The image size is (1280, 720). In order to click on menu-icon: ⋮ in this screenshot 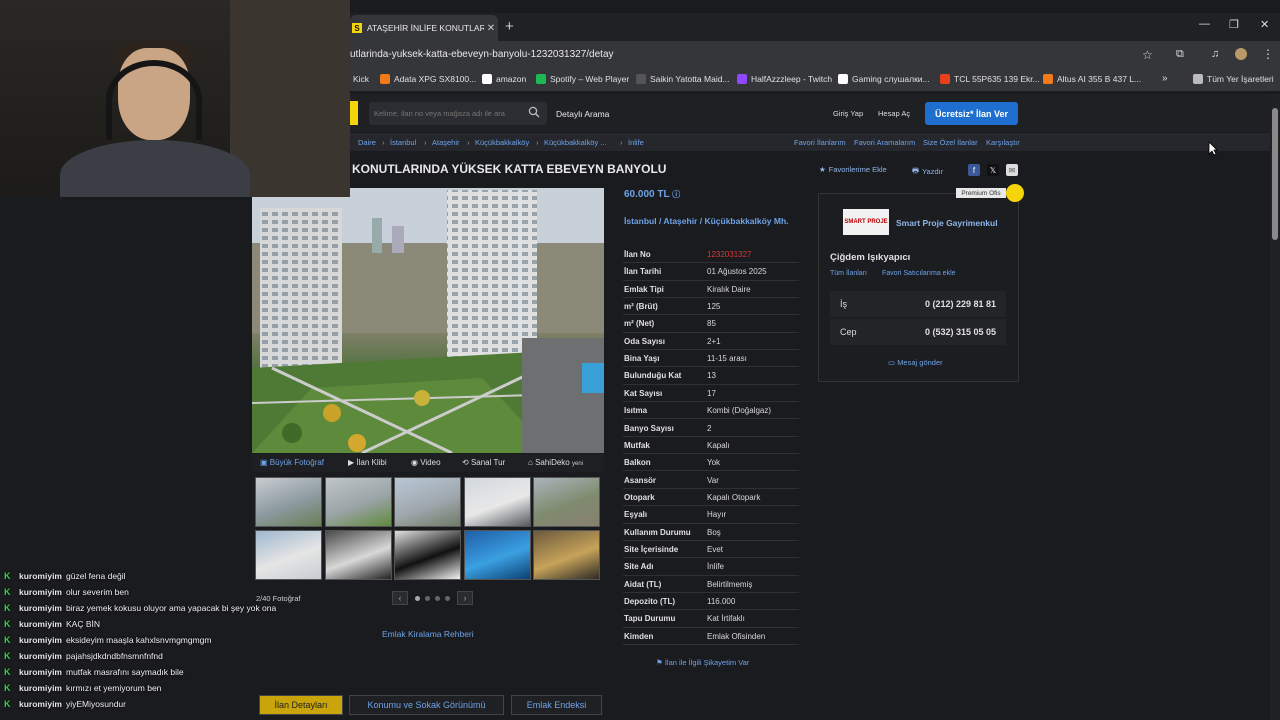, I will do `click(1268, 54)`.